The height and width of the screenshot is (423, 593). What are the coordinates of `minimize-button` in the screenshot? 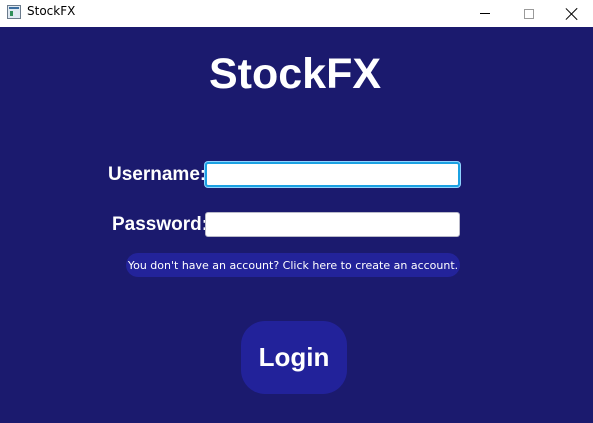 It's located at (485, 13).